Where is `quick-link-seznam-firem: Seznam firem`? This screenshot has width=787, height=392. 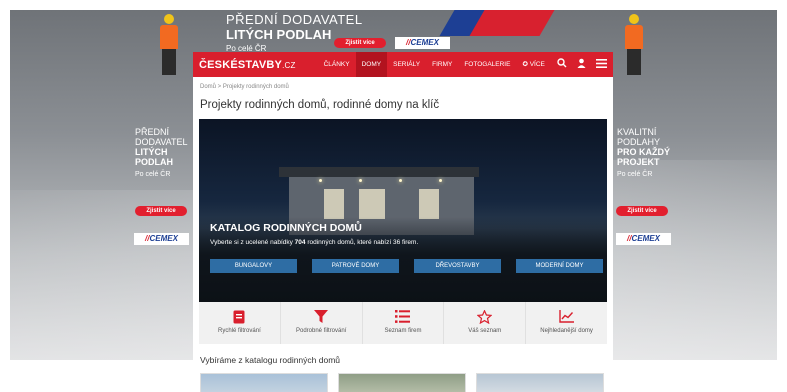
quick-link-seznam-firem: Seznam firem is located at coordinates (404, 323).